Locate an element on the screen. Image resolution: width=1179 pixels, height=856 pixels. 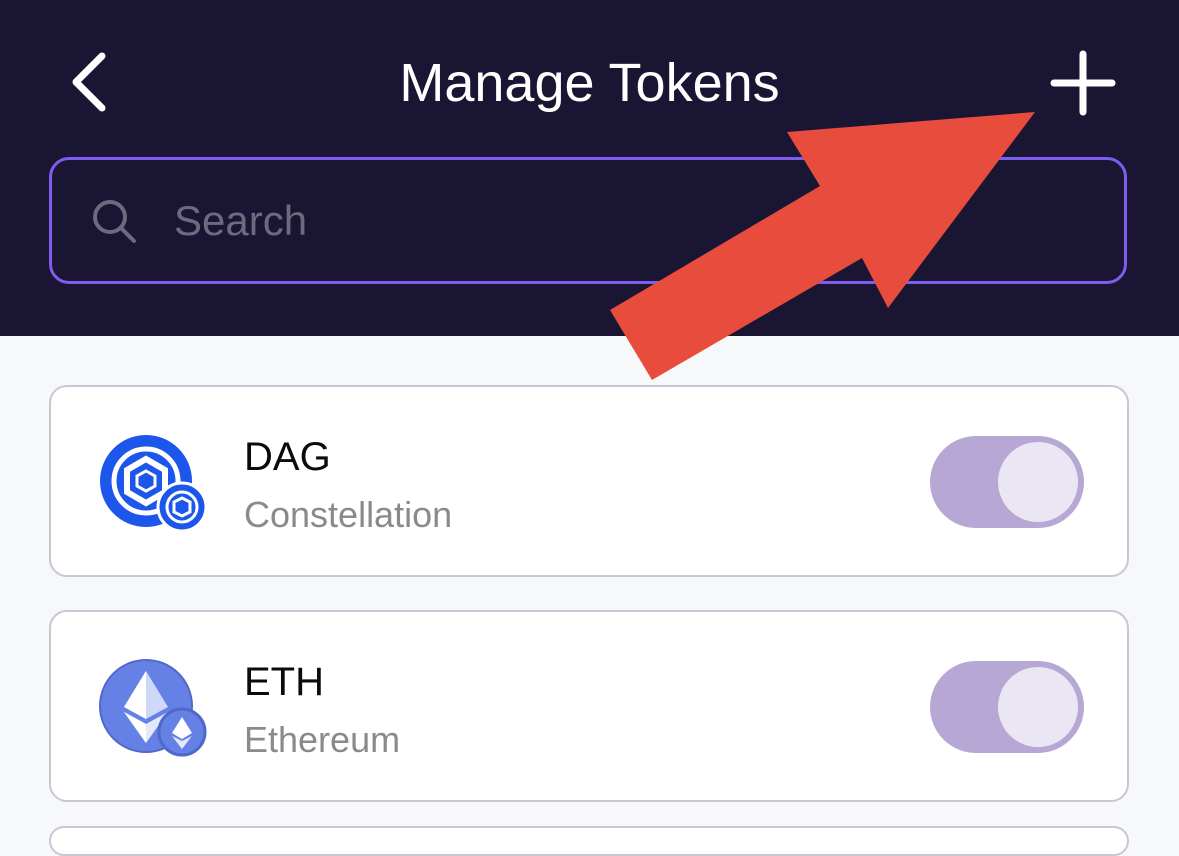
token-symbol: ETH is located at coordinates (284, 682).